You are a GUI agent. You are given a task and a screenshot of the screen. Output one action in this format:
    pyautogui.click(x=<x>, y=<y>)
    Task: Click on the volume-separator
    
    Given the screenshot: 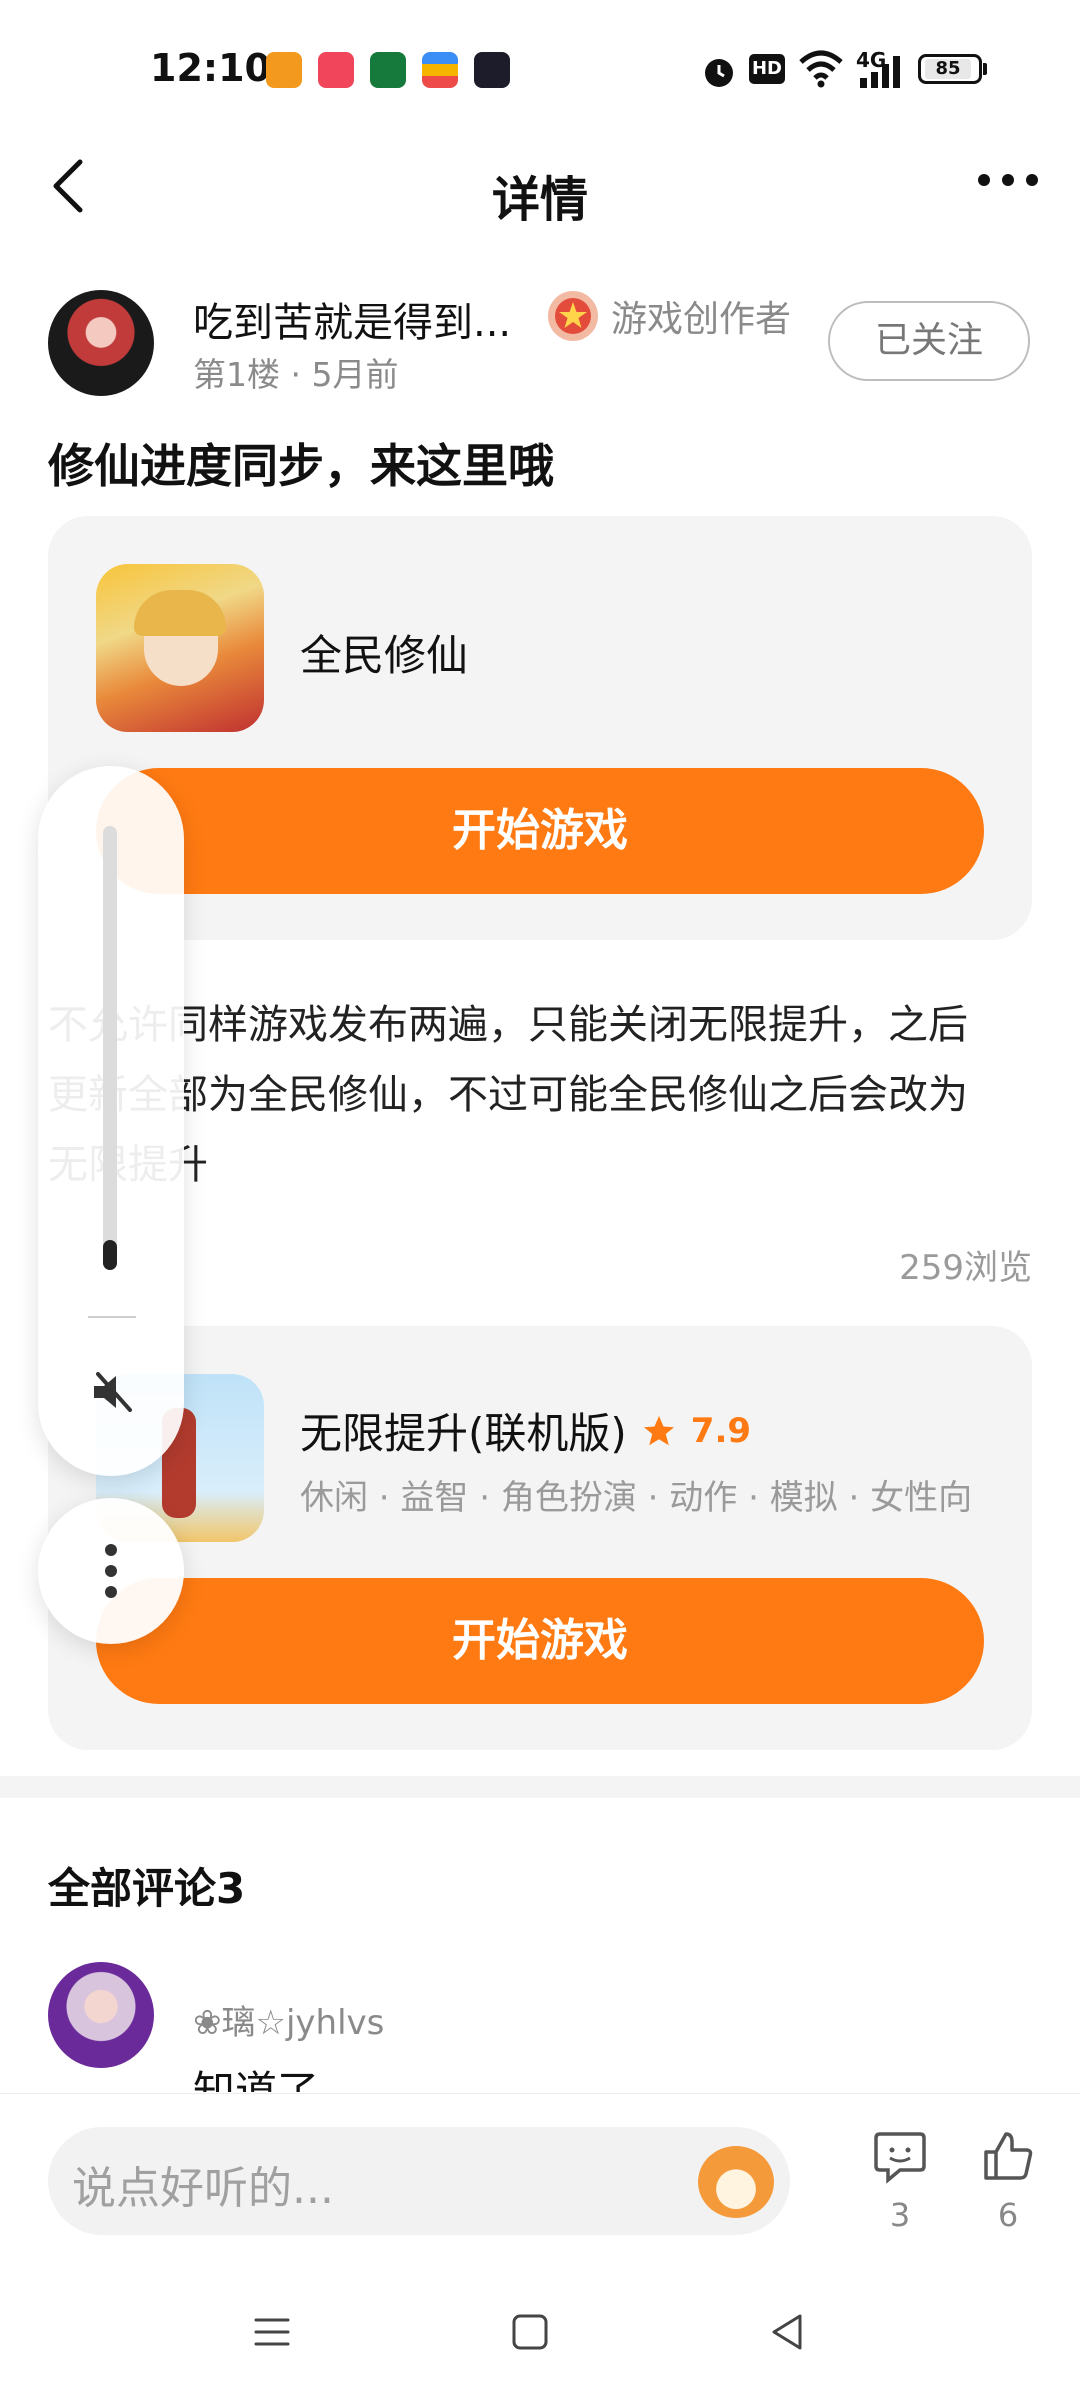 What is the action you would take?
    pyautogui.click(x=112, y=1317)
    